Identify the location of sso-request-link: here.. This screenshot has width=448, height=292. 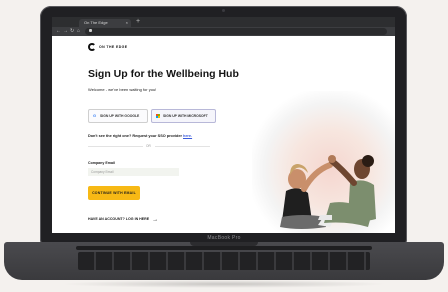
(187, 136).